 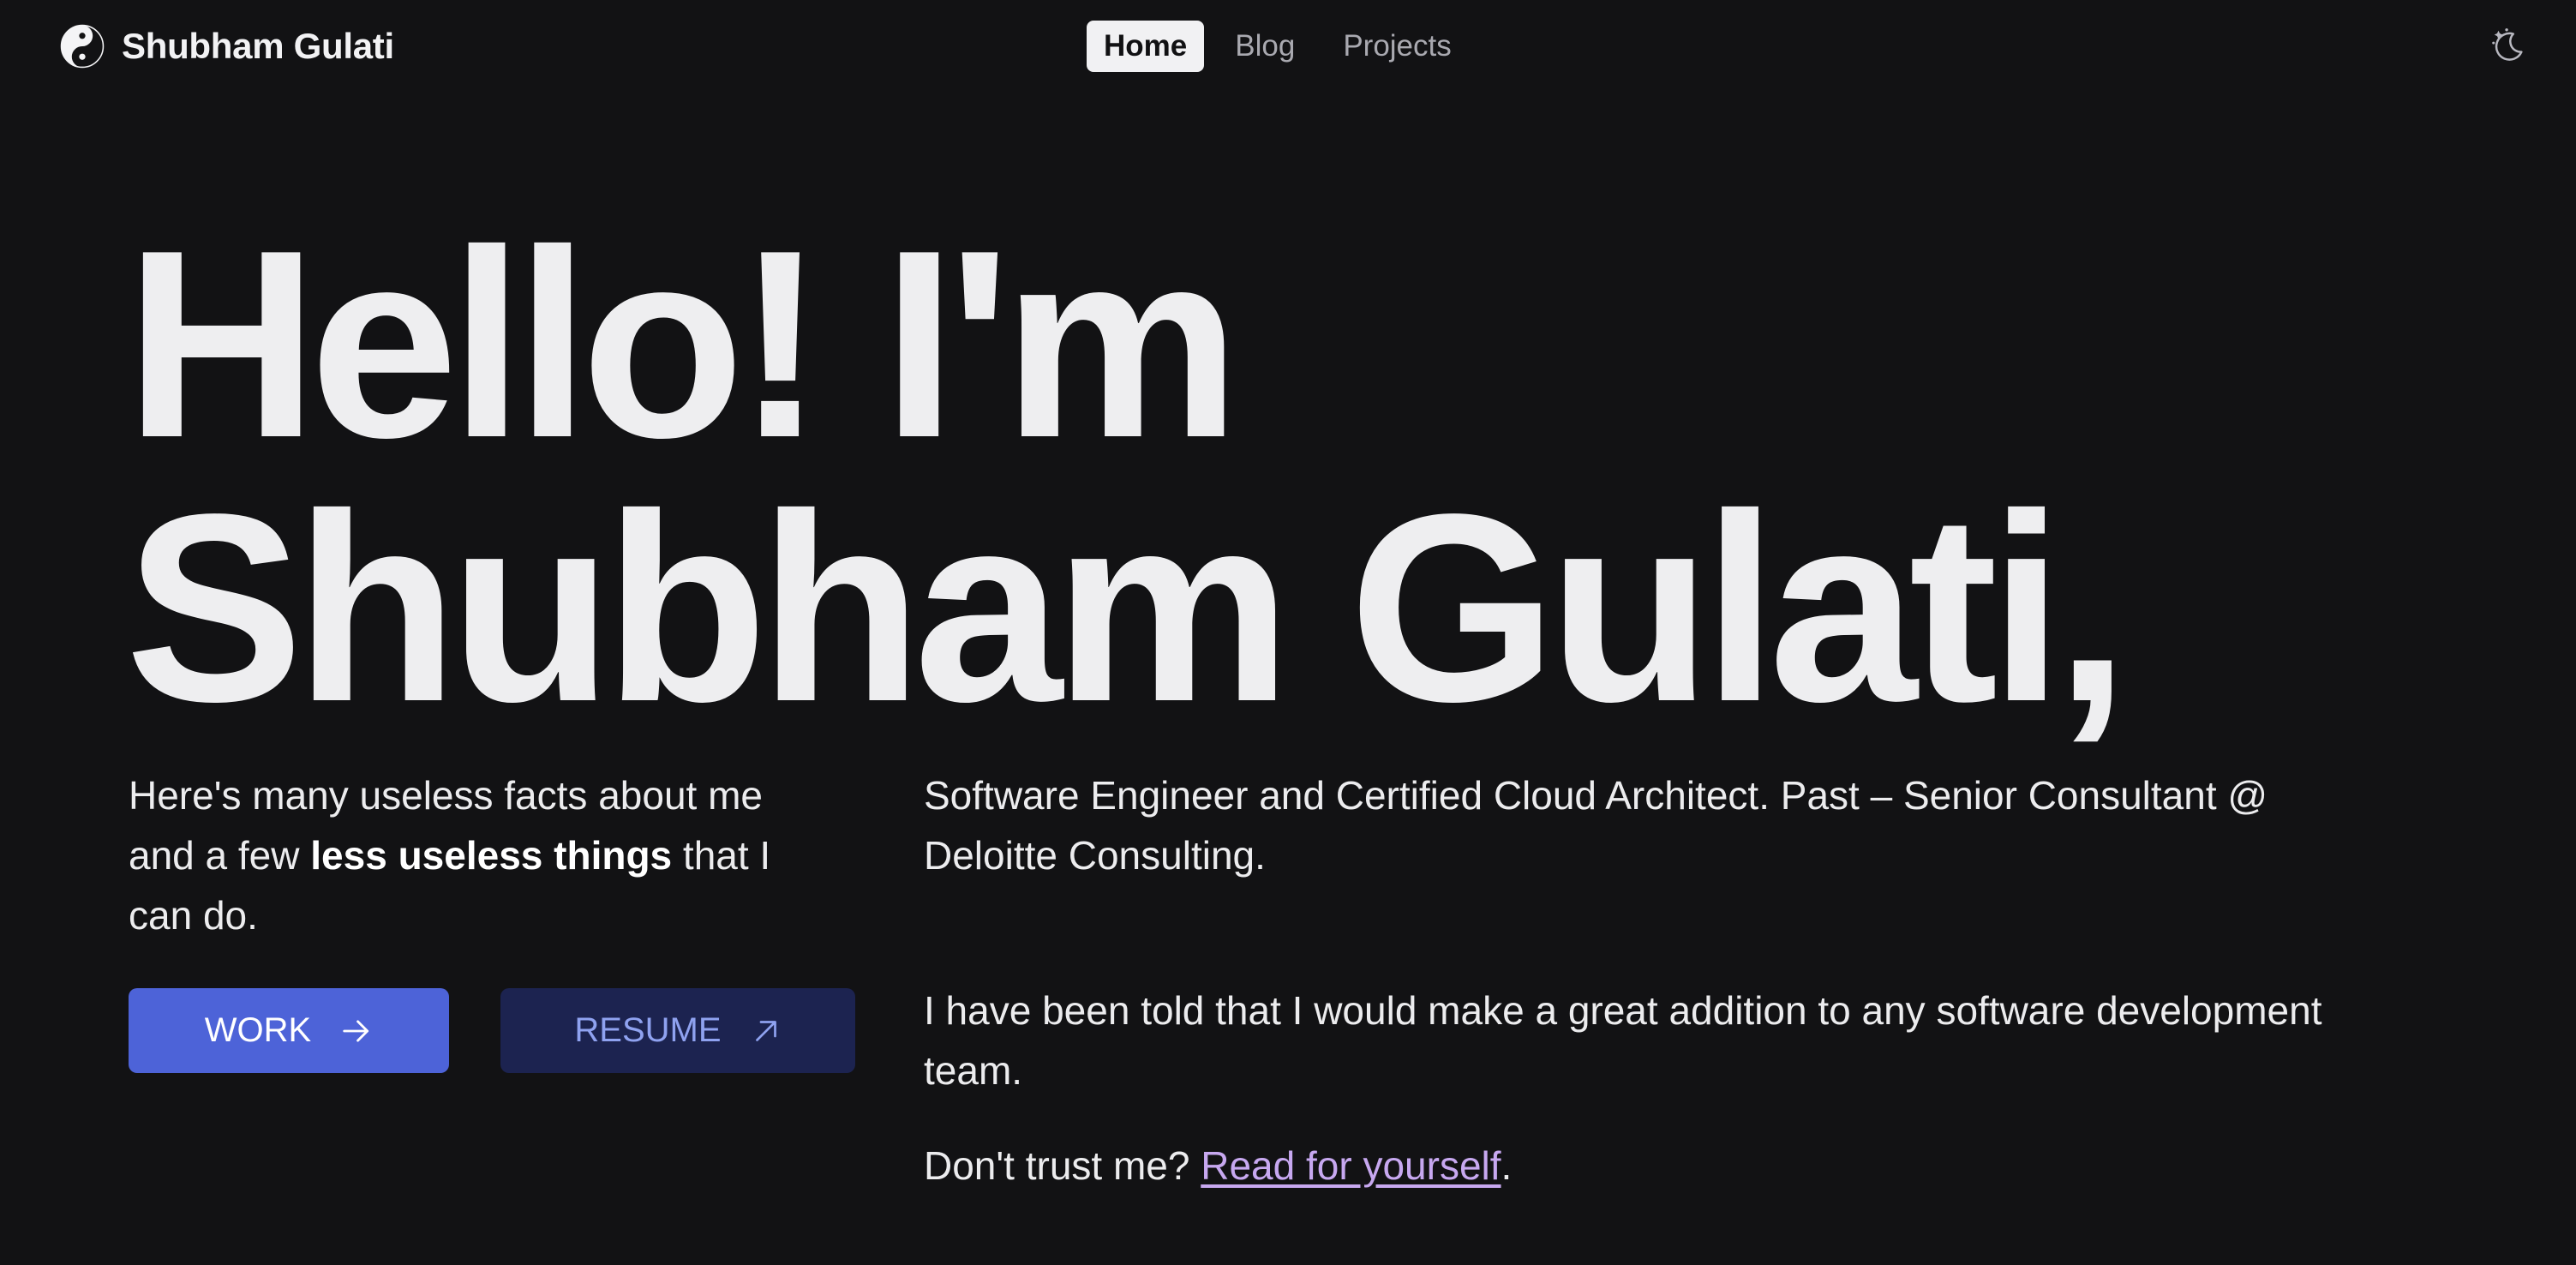 What do you see at coordinates (258, 1030) in the screenshot?
I see `work-button-label: WORK` at bounding box center [258, 1030].